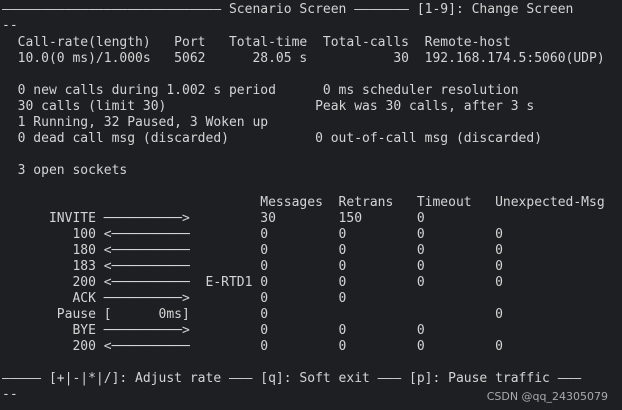  I want to click on message-row-200-final: 200 <────────── 0 0 0 0, so click(252, 346).